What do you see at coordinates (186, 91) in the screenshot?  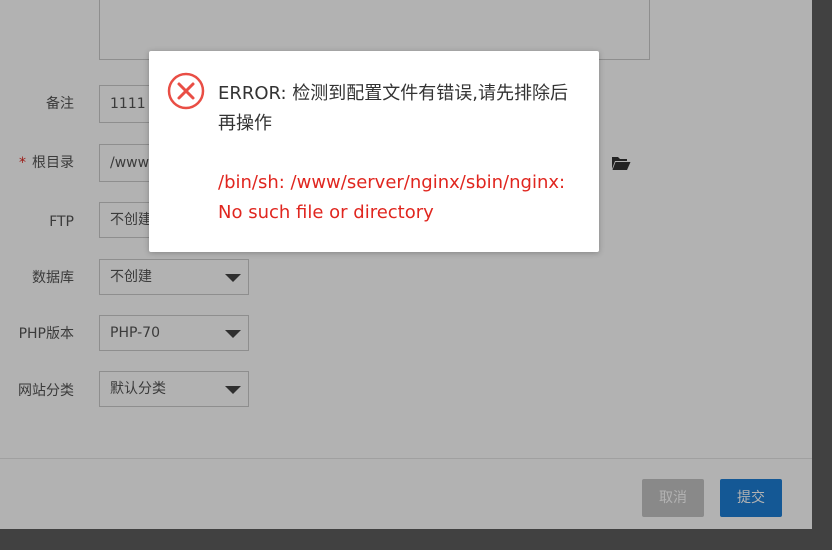 I see `error-circle-icon` at bounding box center [186, 91].